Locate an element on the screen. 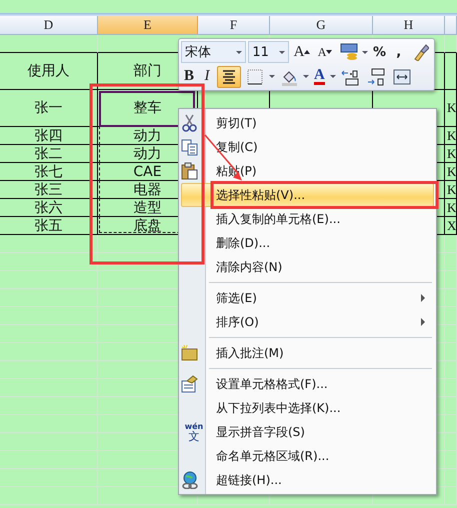 The width and height of the screenshot is (457, 508). table-cell: 张六 is located at coordinates (49, 208).